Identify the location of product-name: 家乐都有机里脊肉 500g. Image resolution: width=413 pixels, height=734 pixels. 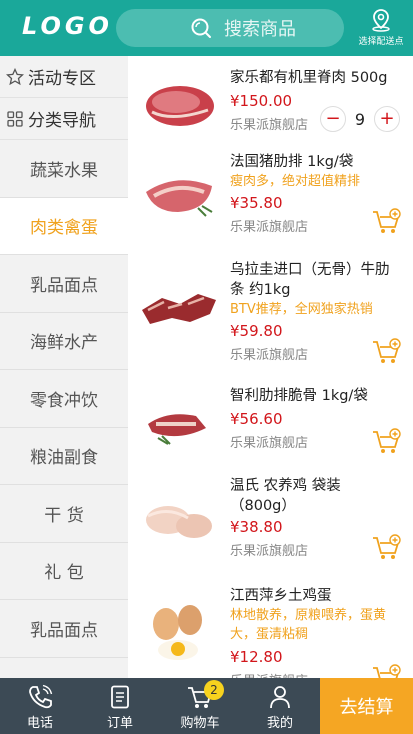
(309, 78).